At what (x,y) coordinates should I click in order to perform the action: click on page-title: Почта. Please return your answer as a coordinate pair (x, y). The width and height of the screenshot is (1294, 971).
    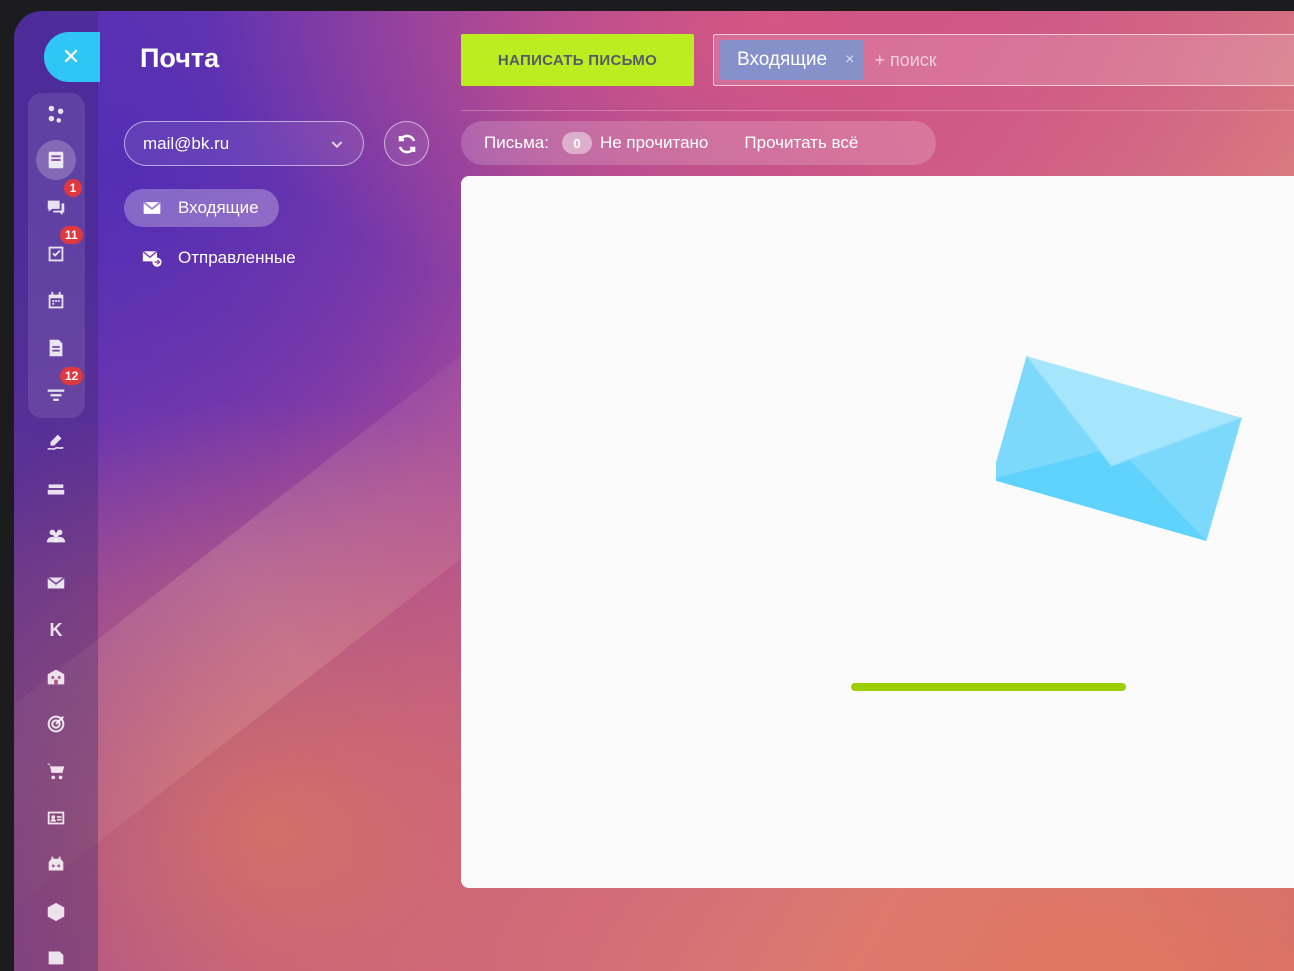
    Looking at the image, I should click on (180, 58).